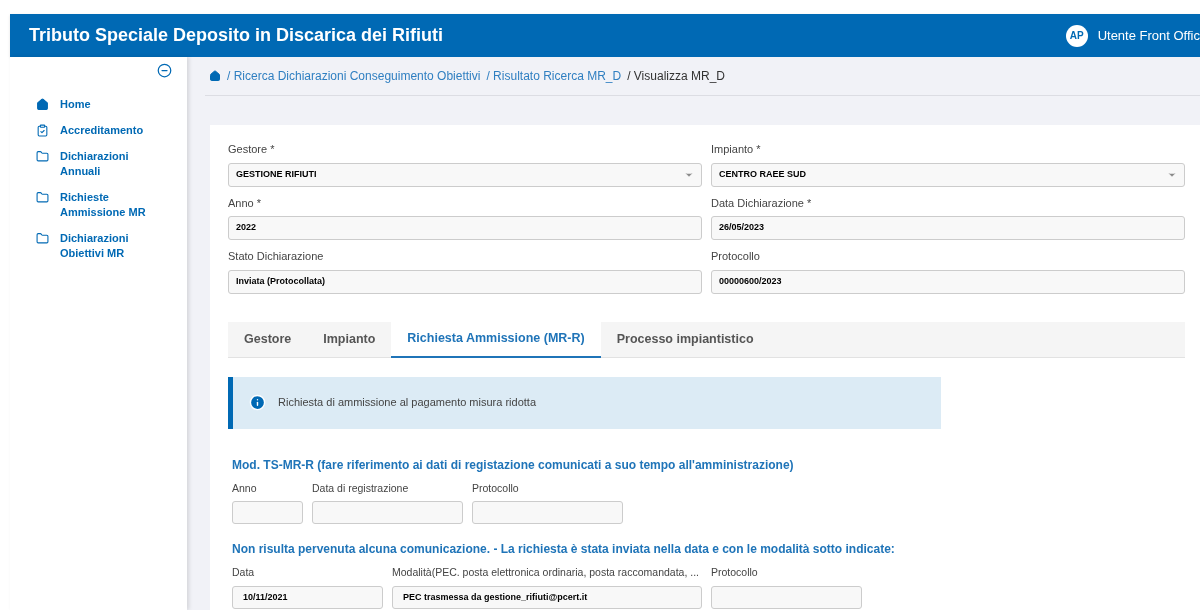 The height and width of the screenshot is (610, 1200). Describe the element at coordinates (465, 228) in the screenshot. I see `input-field: 2022` at that location.